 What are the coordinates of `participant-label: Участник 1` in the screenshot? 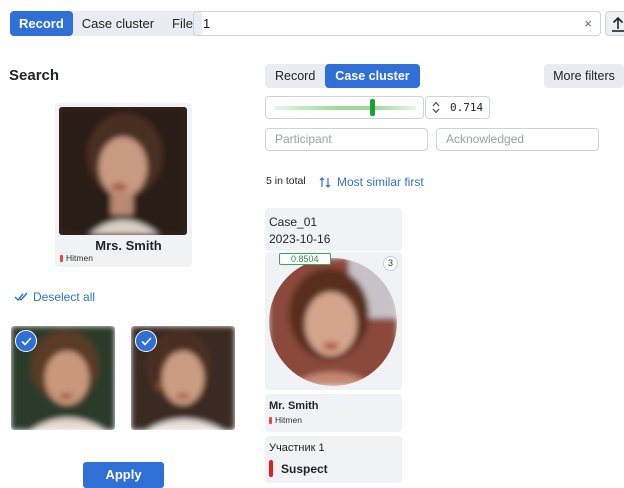 It's located at (297, 448).